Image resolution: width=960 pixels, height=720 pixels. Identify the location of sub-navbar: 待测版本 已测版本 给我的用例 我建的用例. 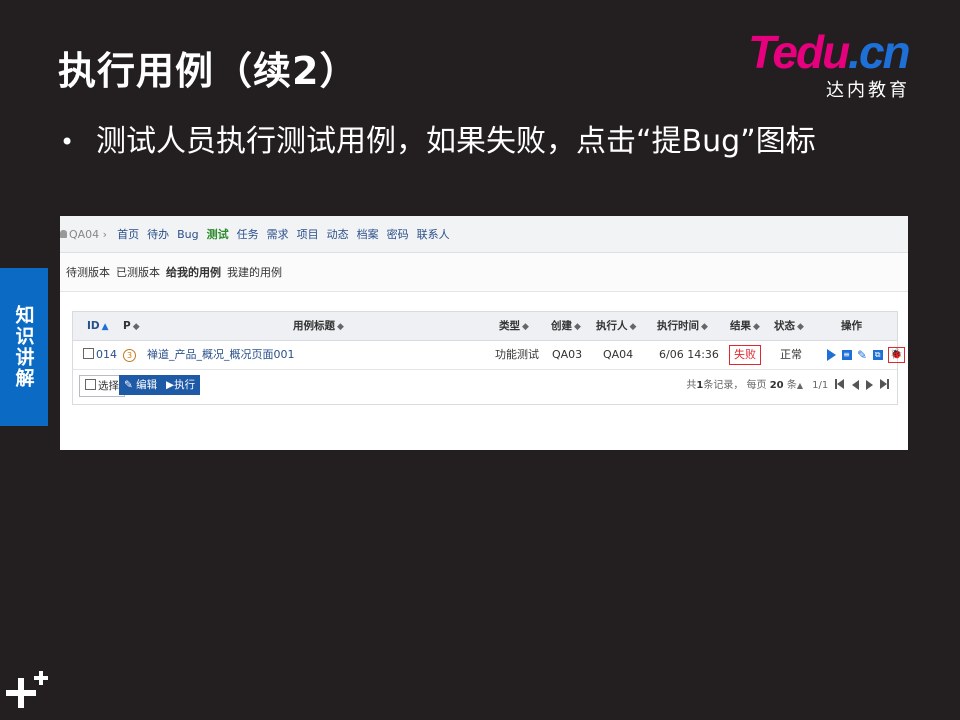
(484, 272).